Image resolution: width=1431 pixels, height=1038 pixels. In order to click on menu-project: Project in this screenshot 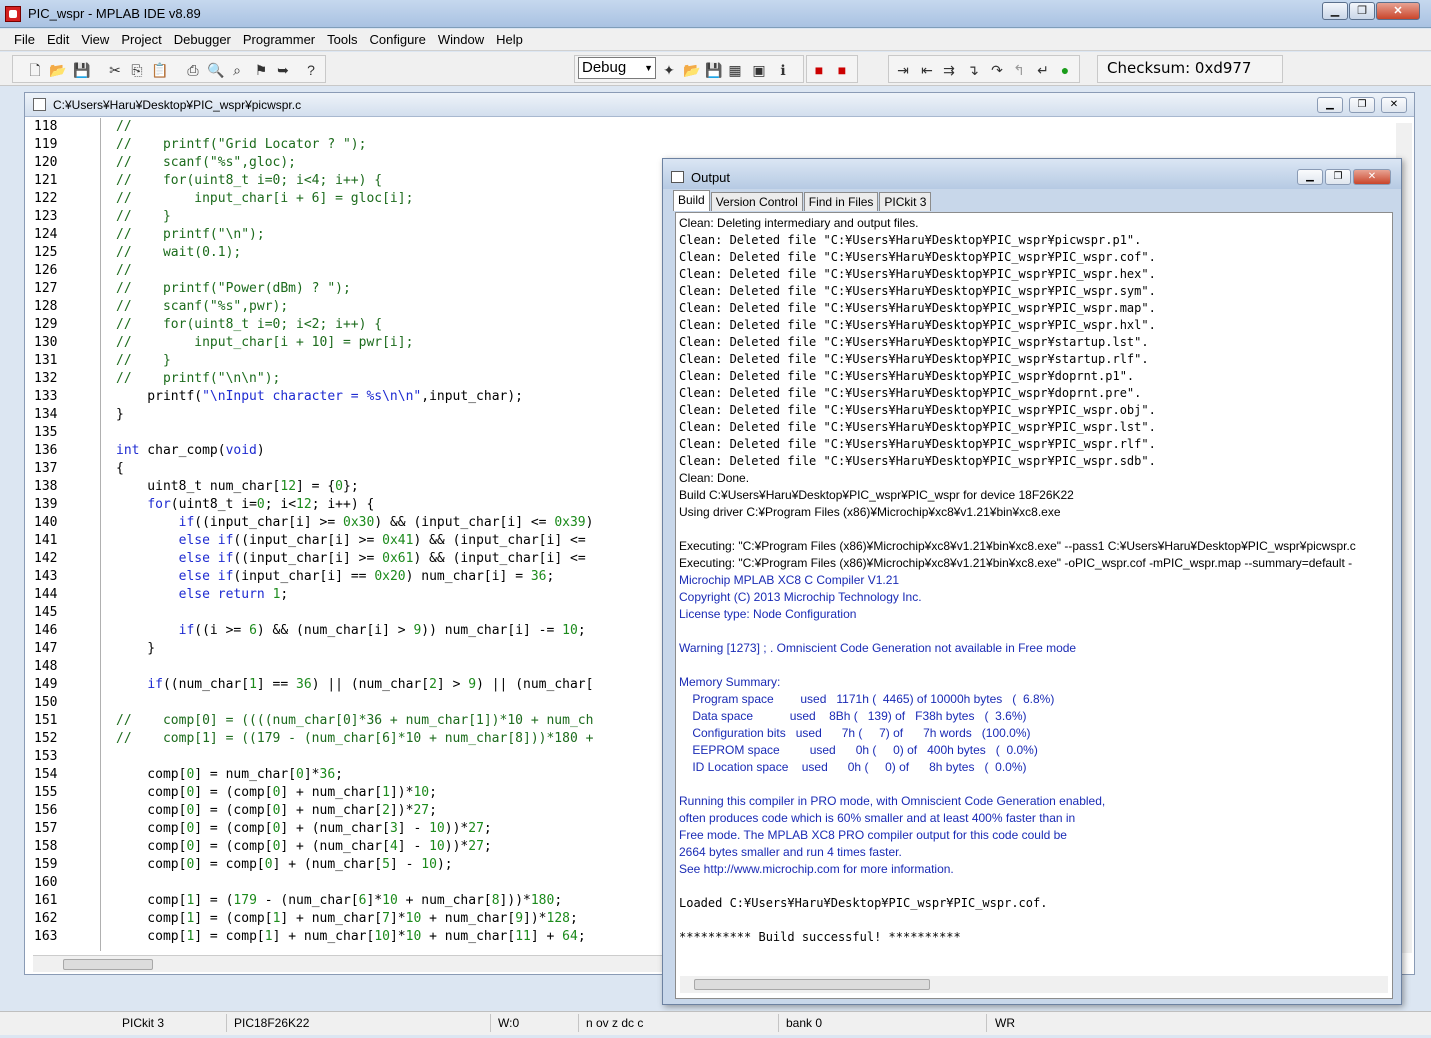, I will do `click(141, 39)`.